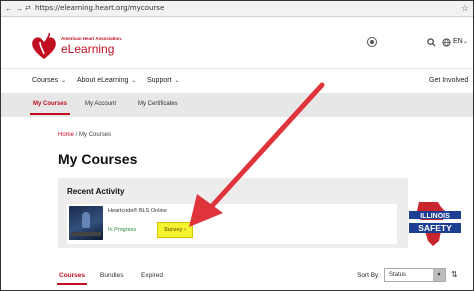  Describe the element at coordinates (98, 159) in the screenshot. I see `page-title: My Courses` at that location.